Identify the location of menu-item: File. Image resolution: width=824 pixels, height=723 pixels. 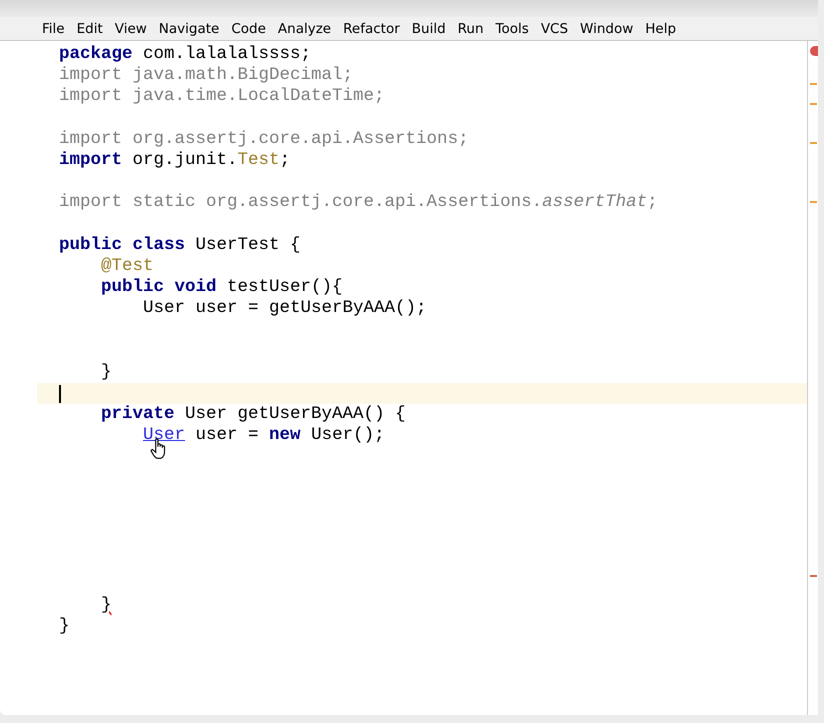
(53, 28).